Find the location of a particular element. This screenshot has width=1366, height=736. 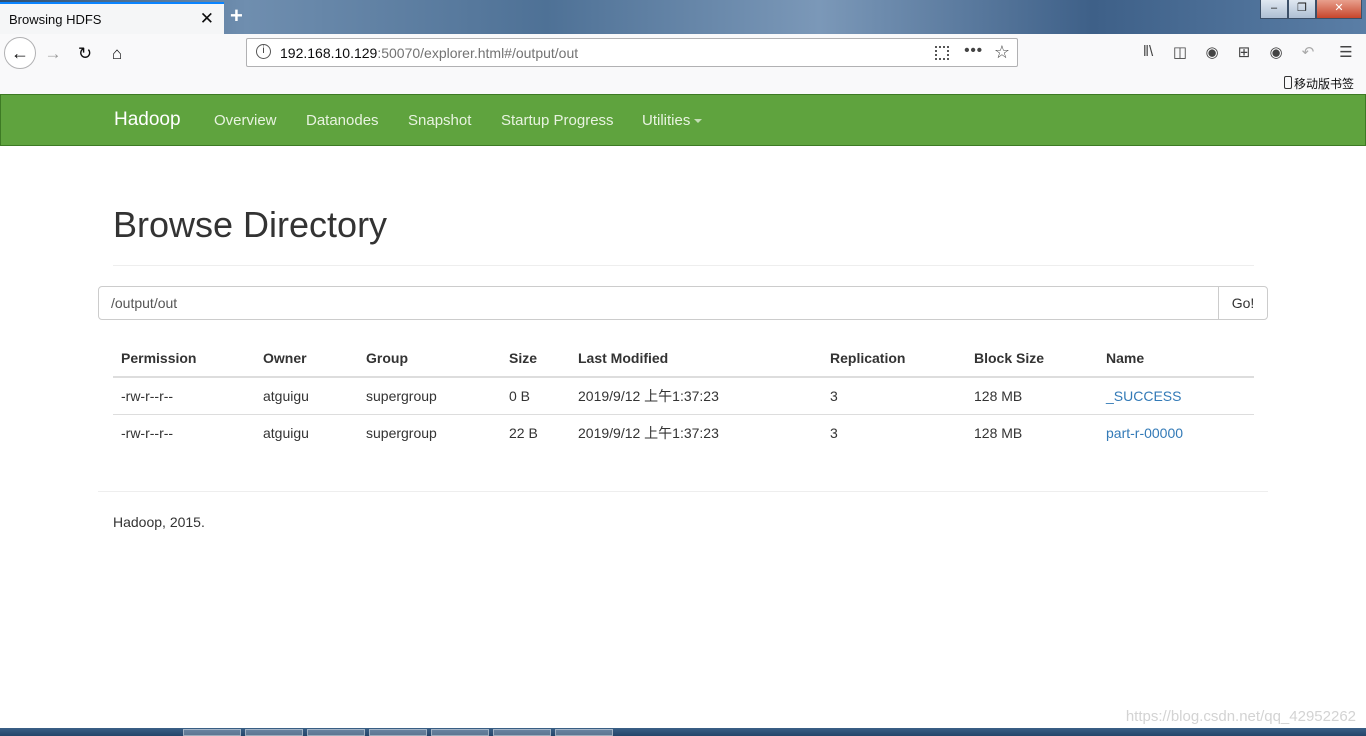

col-permission: Permission is located at coordinates (184, 359).